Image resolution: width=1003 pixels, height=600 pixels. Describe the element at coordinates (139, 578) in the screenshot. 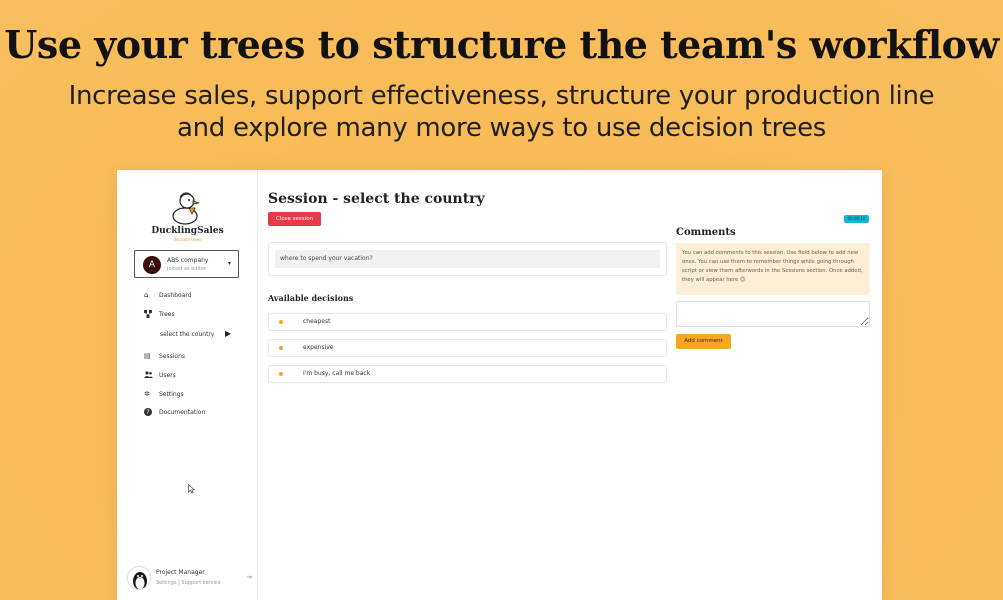

I see `avatar` at that location.